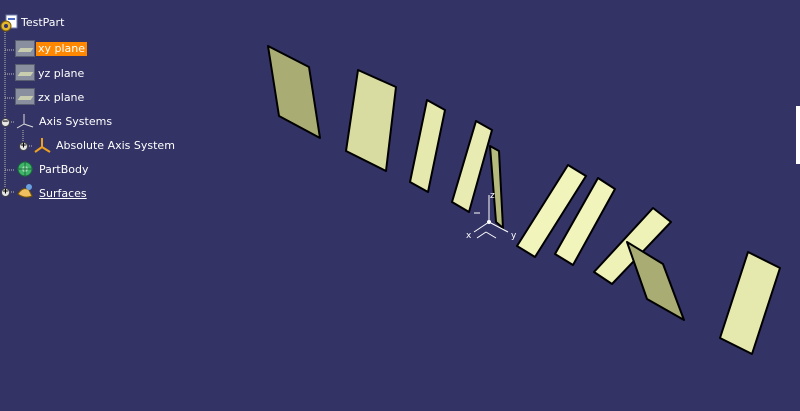 The height and width of the screenshot is (411, 800). What do you see at coordinates (514, 236) in the screenshot?
I see `axis-label-y: y` at bounding box center [514, 236].